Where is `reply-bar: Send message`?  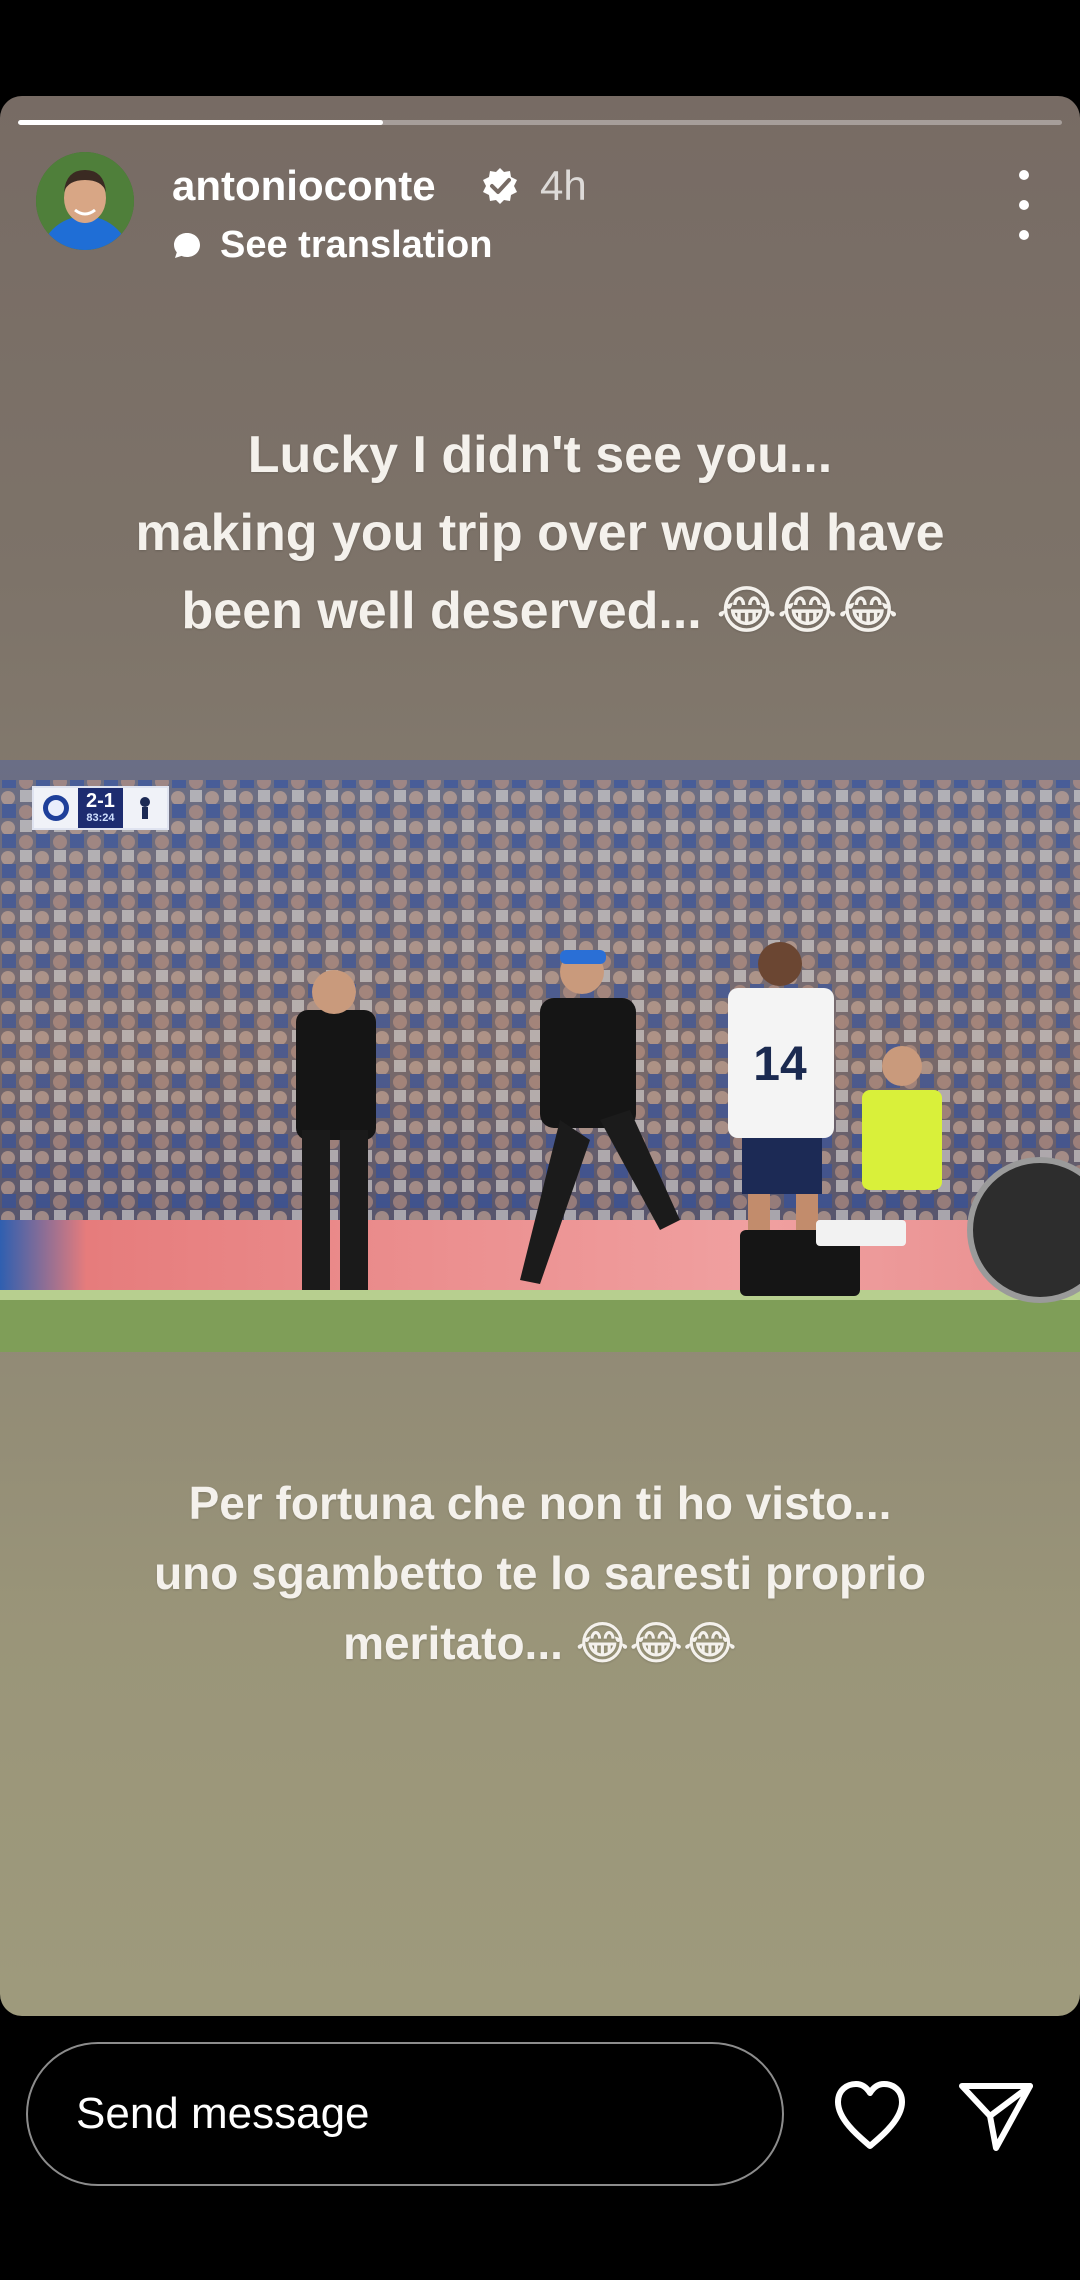 reply-bar: Send message is located at coordinates (540, 2150).